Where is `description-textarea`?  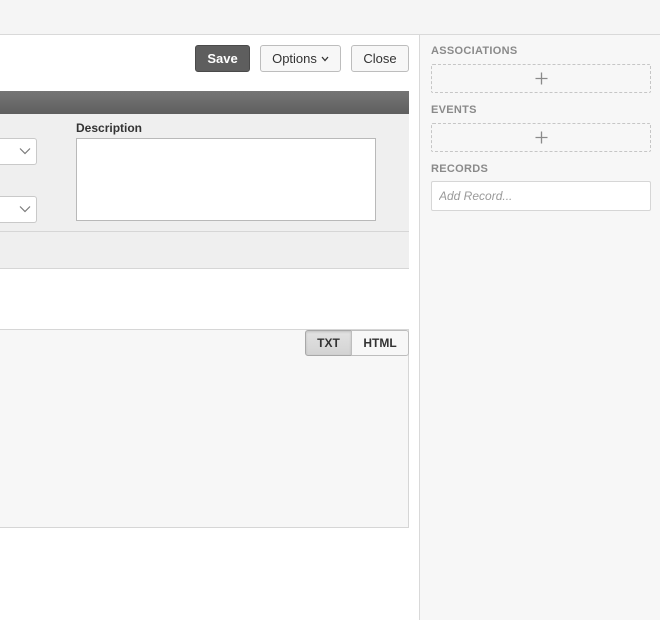 description-textarea is located at coordinates (226, 179).